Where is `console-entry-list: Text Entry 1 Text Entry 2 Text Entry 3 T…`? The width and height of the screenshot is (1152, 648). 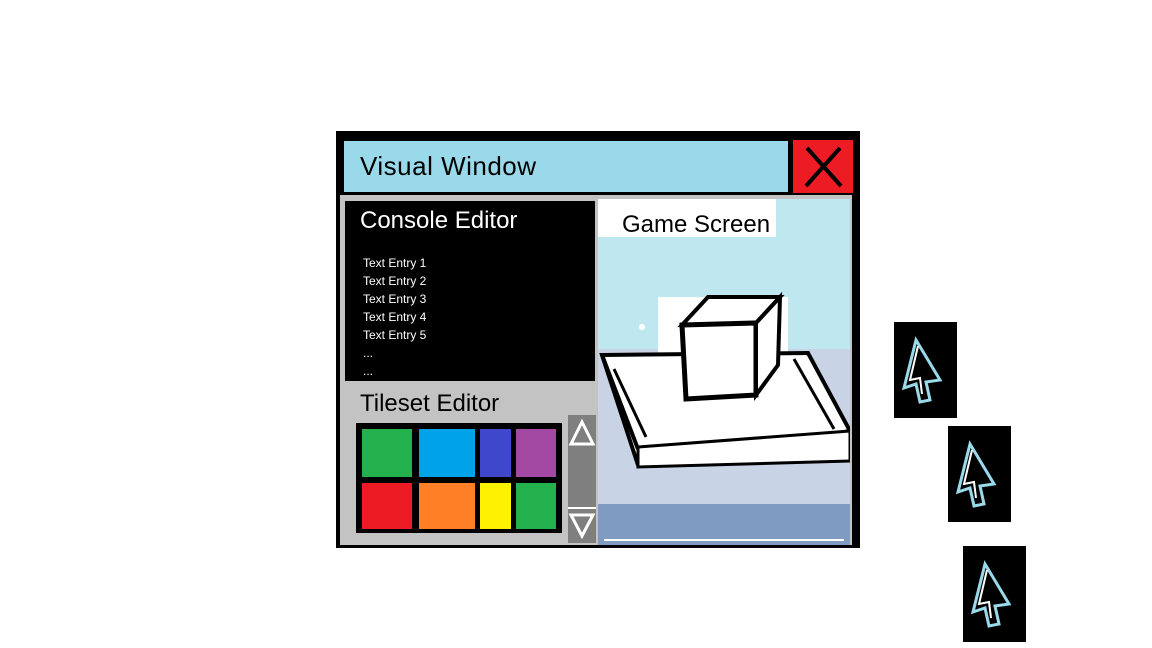
console-entry-list: Text Entry 1 Text Entry 2 Text Entry 3 T… is located at coordinates (394, 317).